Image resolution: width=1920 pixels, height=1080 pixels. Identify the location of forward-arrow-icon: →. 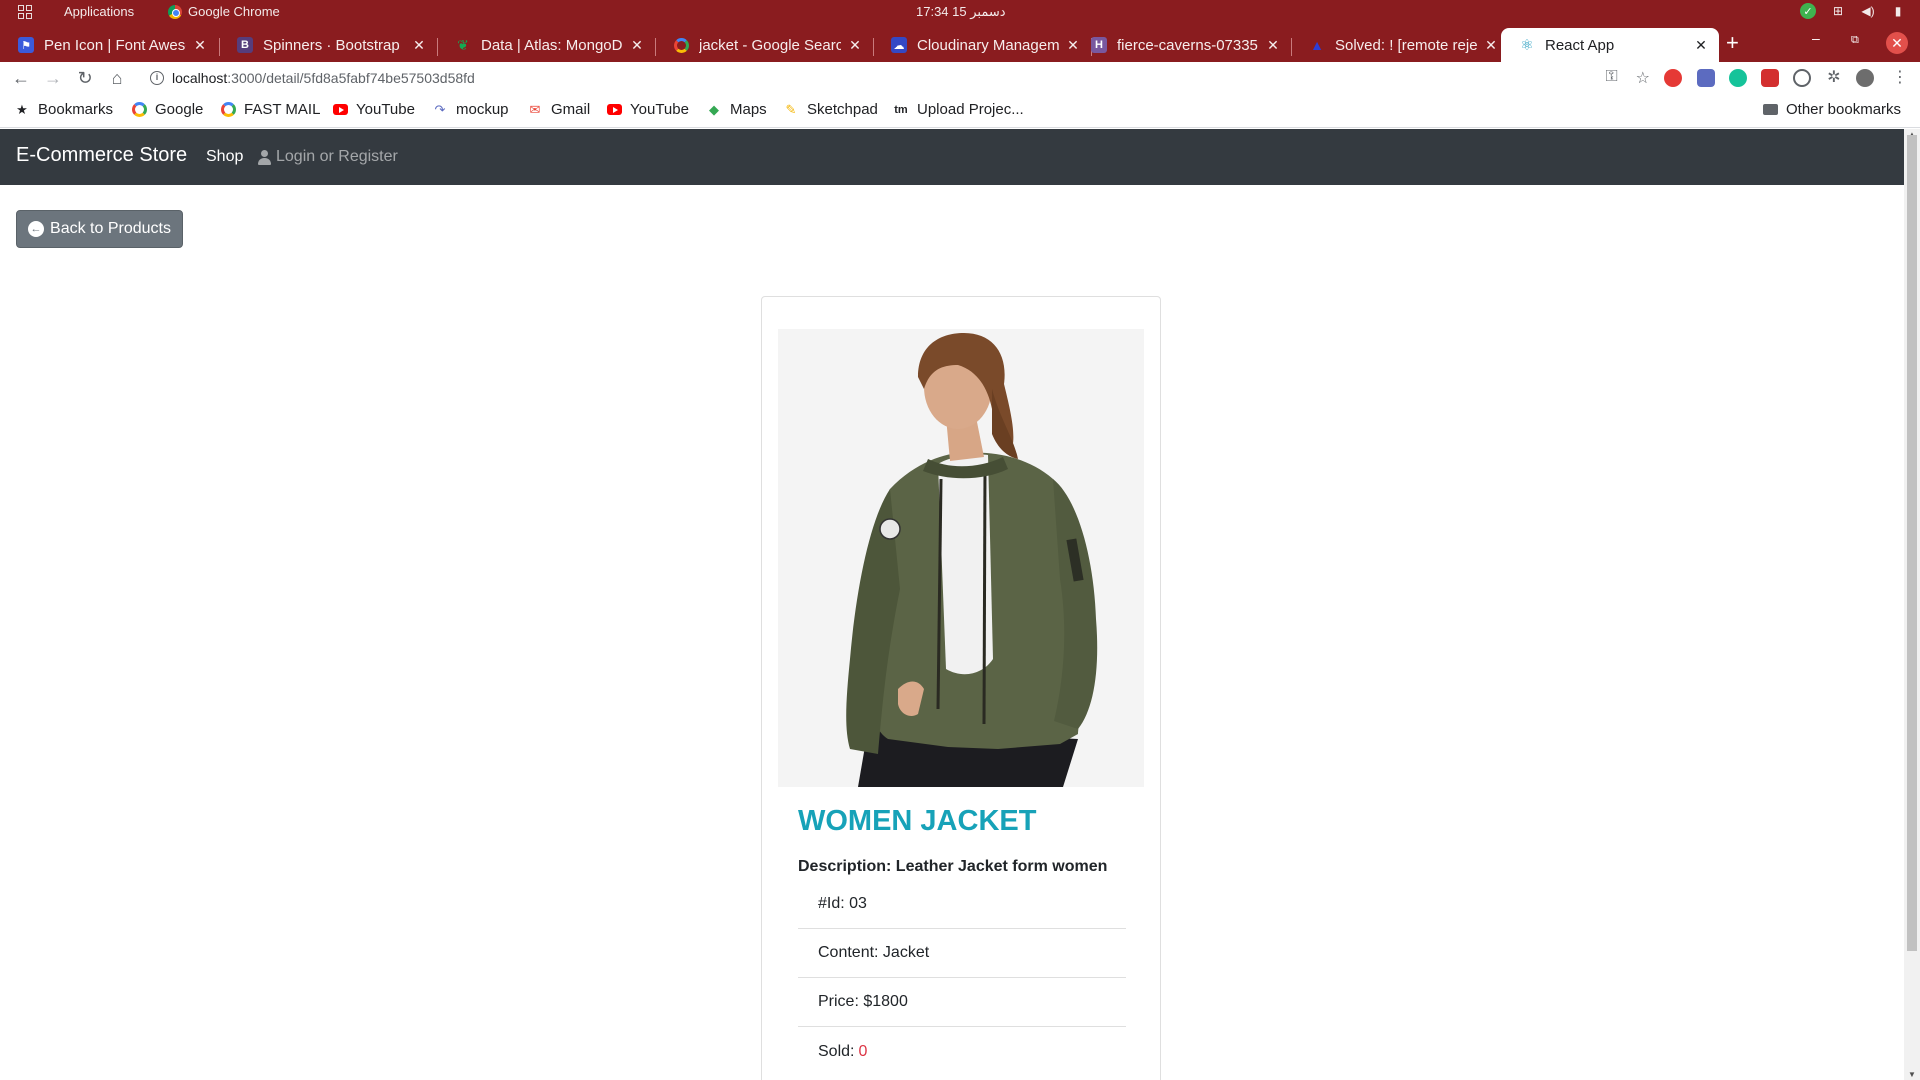
(53, 78).